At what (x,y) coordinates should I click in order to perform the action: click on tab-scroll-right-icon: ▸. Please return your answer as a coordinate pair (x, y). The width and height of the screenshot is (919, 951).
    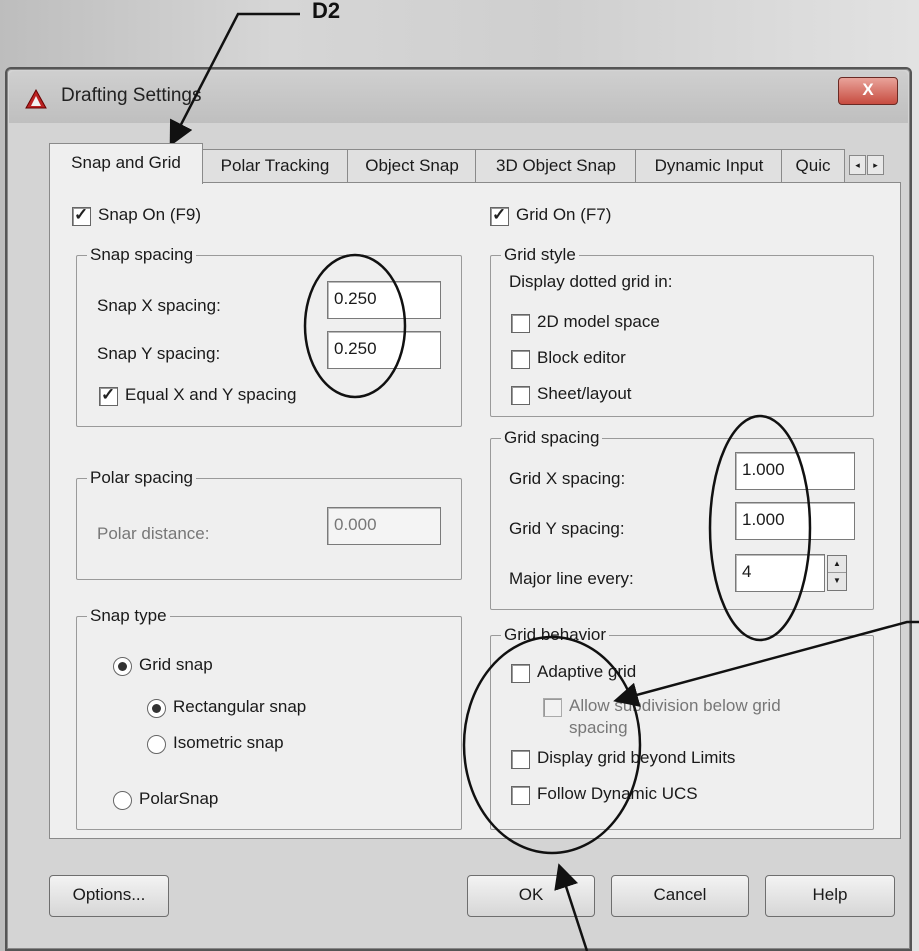
    Looking at the image, I should click on (875, 165).